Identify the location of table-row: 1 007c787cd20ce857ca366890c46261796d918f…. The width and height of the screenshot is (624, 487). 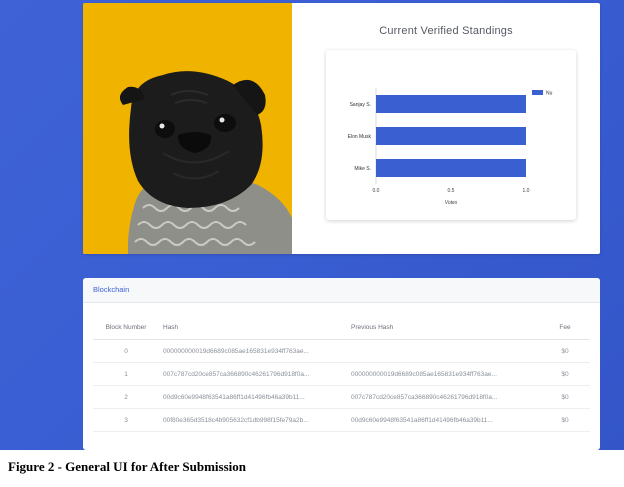
(341, 374).